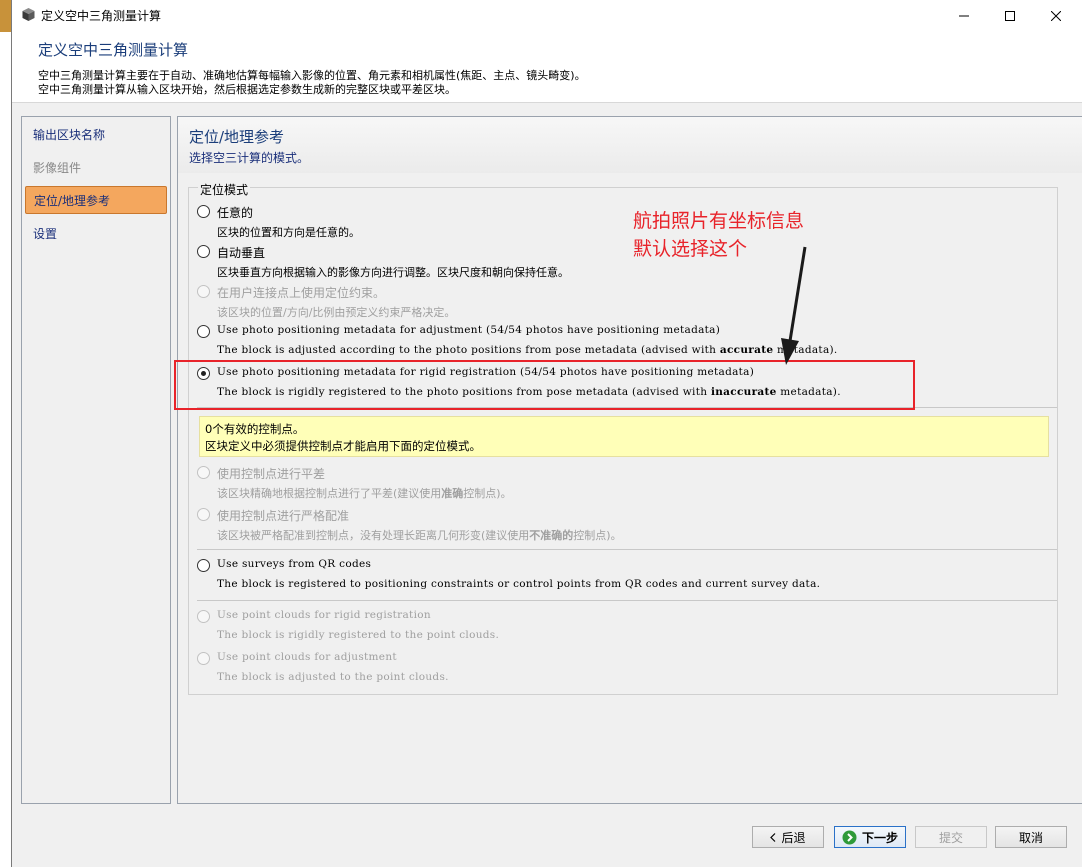 Image resolution: width=1082 pixels, height=867 pixels. I want to click on option-label: 任意的, so click(235, 213).